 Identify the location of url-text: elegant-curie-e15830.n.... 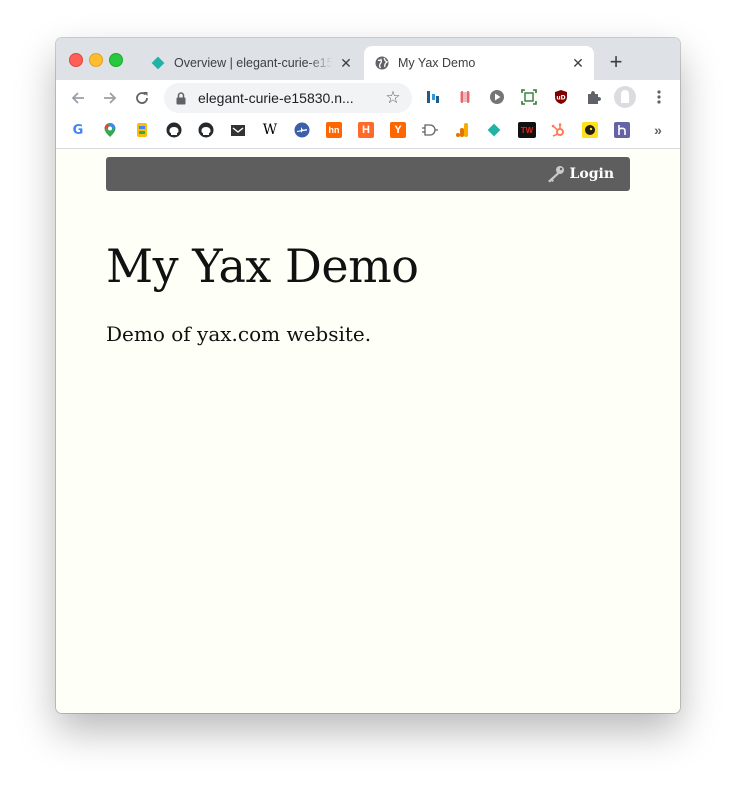
(276, 98).